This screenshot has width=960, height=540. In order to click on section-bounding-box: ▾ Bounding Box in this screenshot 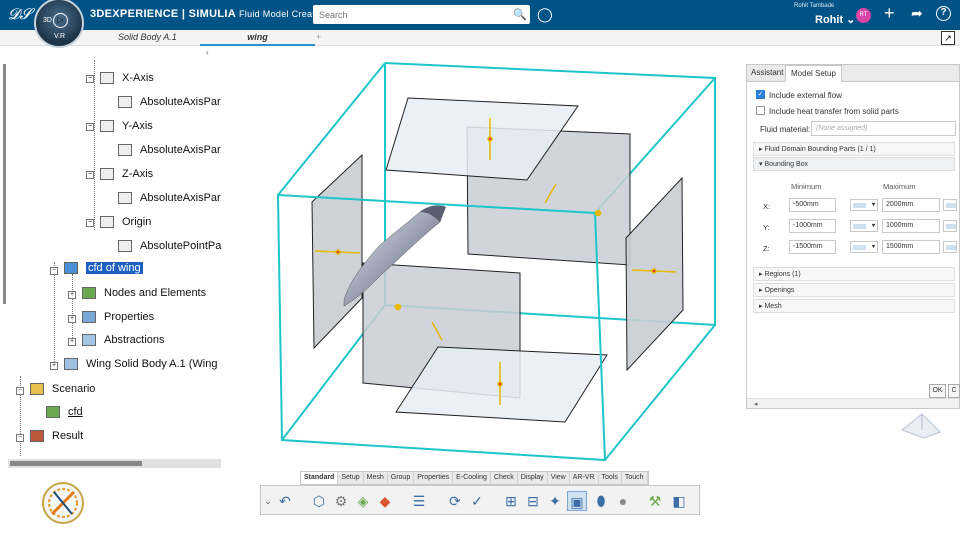, I will do `click(854, 164)`.